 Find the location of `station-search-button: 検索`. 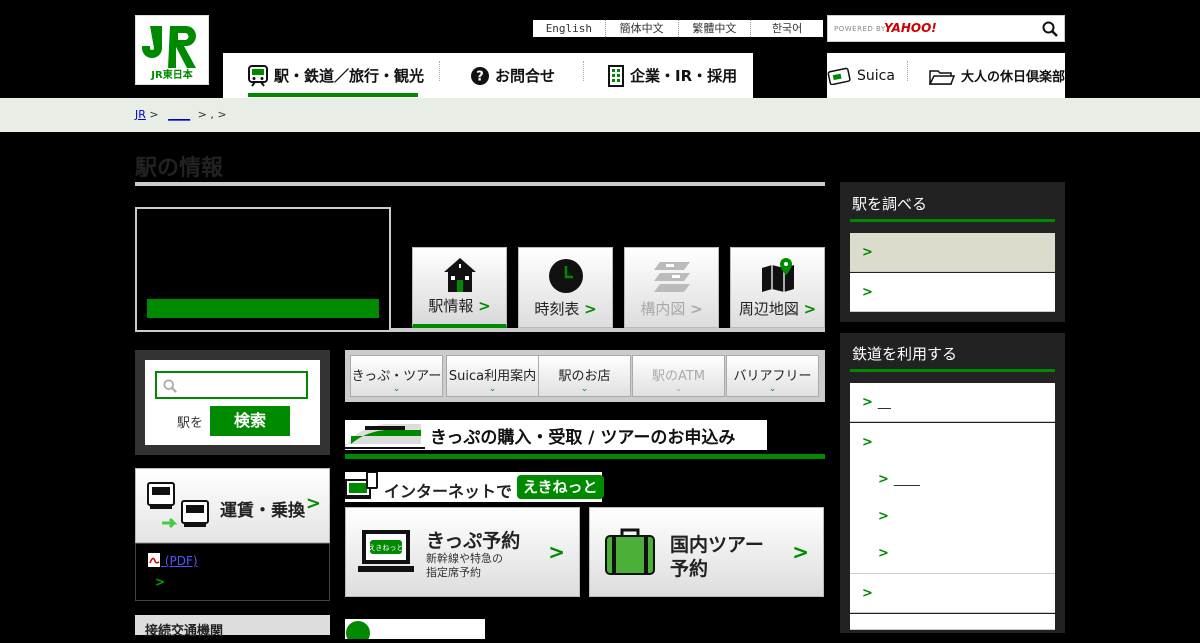

station-search-button: 検索 is located at coordinates (250, 421).